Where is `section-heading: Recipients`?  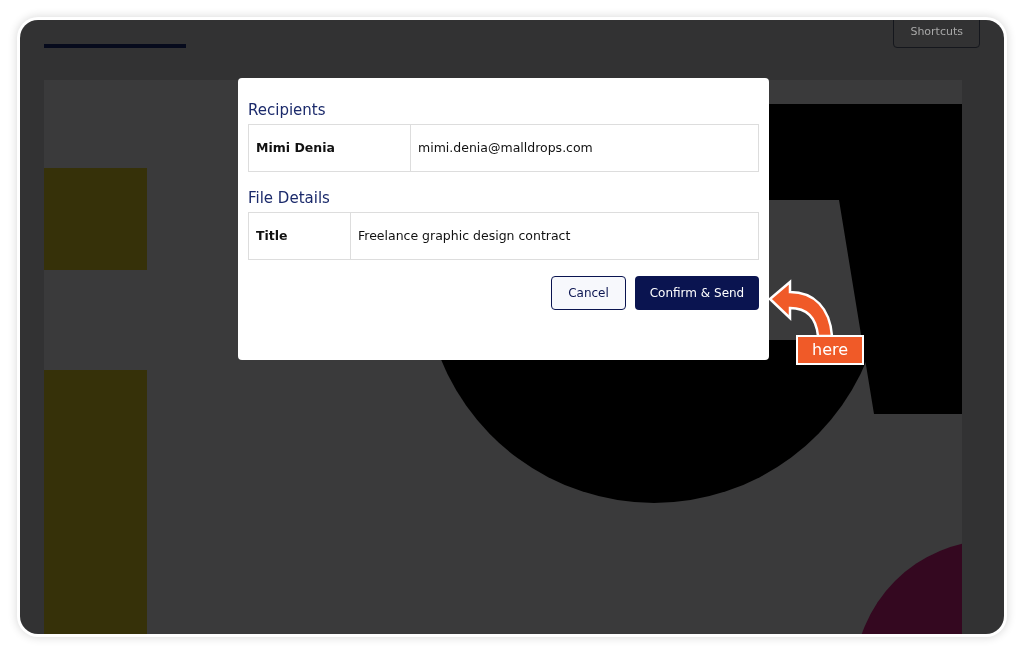
section-heading: Recipients is located at coordinates (287, 110).